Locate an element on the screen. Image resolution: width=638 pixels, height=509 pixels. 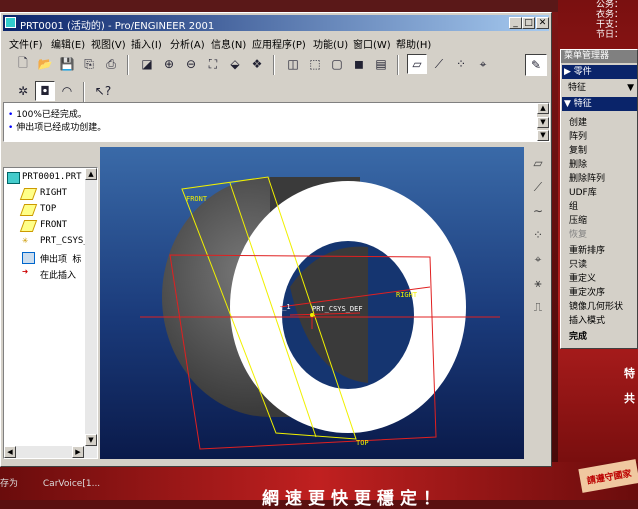
csys-origin is located at coordinates (312, 315).